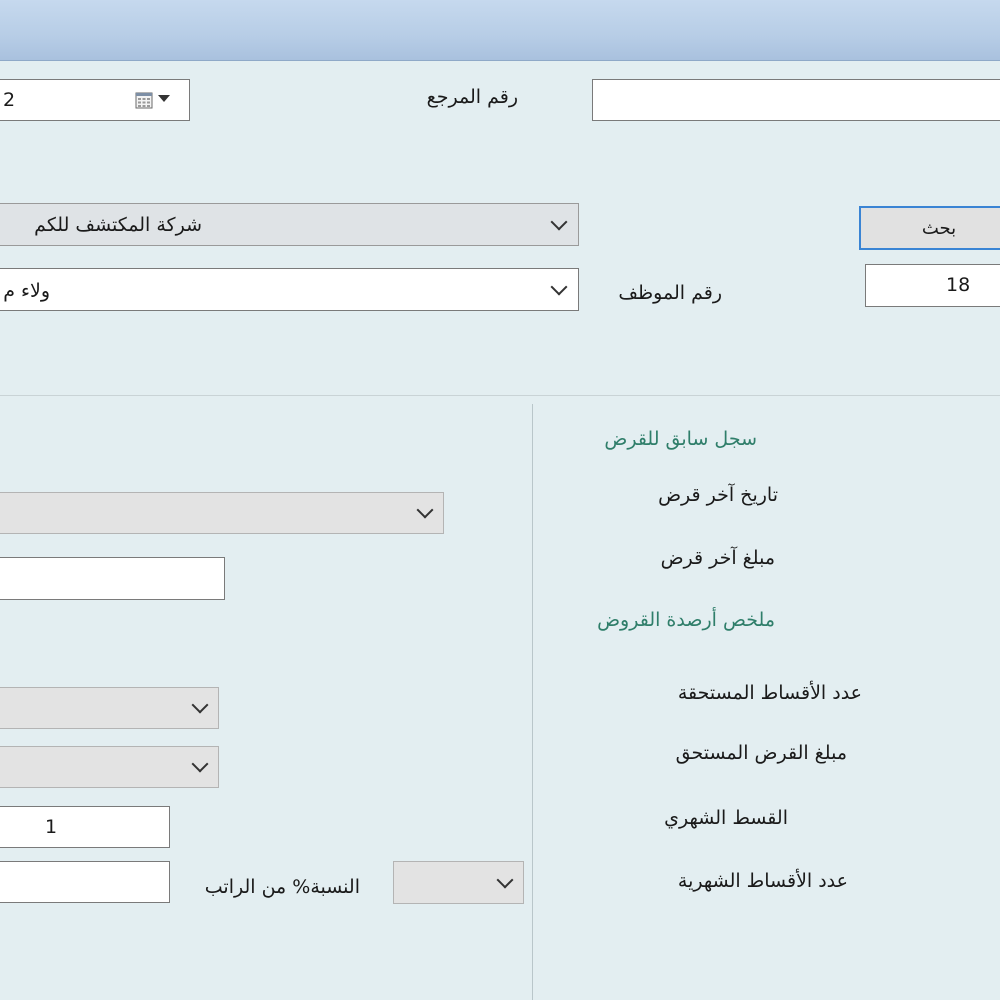 Image resolution: width=1000 pixels, height=1000 pixels. I want to click on employee-selected-value: ولاء م, so click(26, 291).